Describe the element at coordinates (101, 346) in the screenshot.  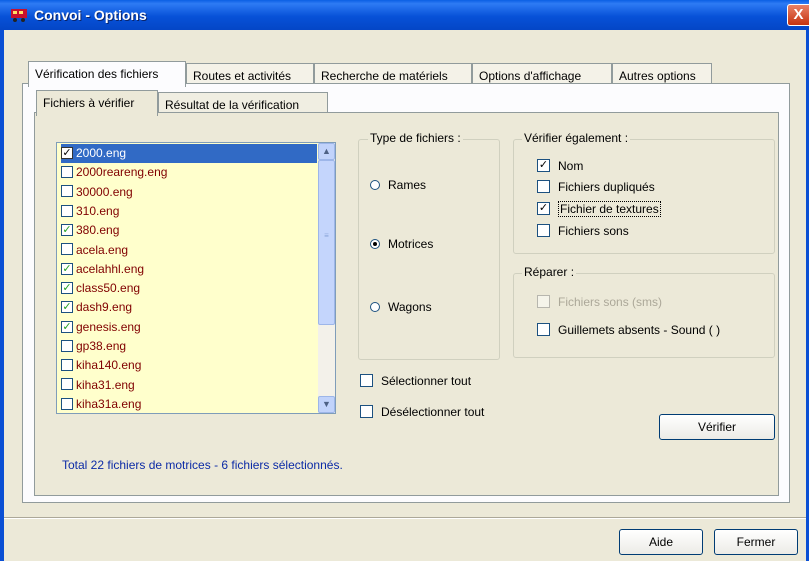
I see `file-name: gp38.eng` at that location.